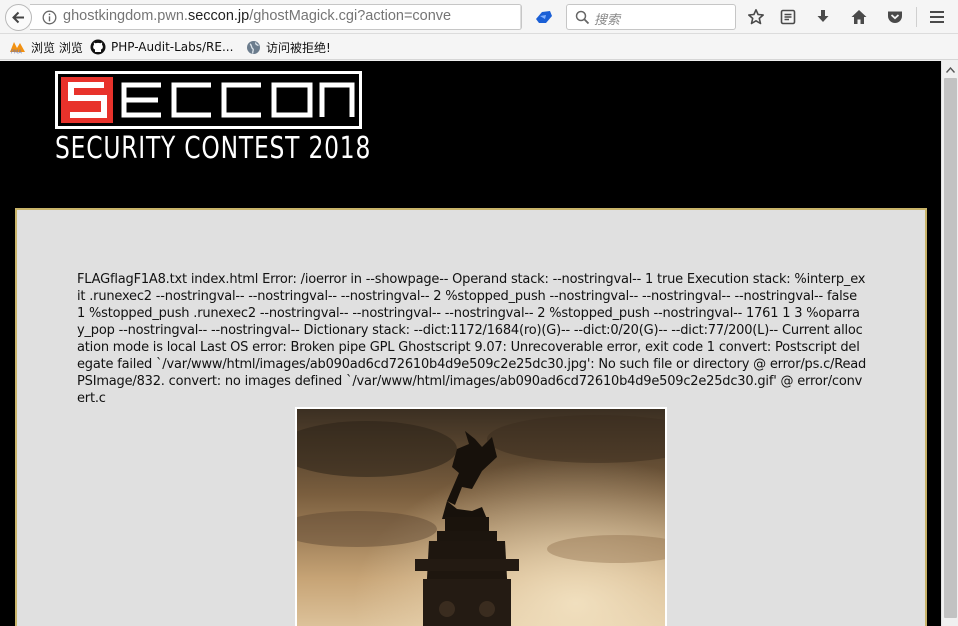  I want to click on globe-icon, so click(253, 47).